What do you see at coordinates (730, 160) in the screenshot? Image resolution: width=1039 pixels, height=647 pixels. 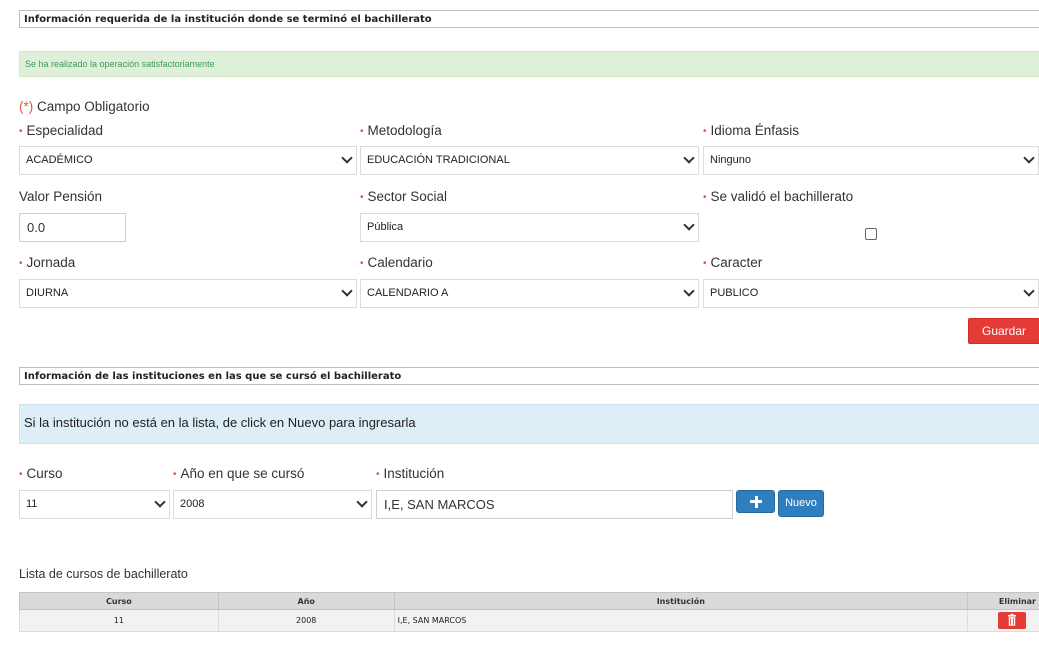 I see `idioma-value: Ninguno` at bounding box center [730, 160].